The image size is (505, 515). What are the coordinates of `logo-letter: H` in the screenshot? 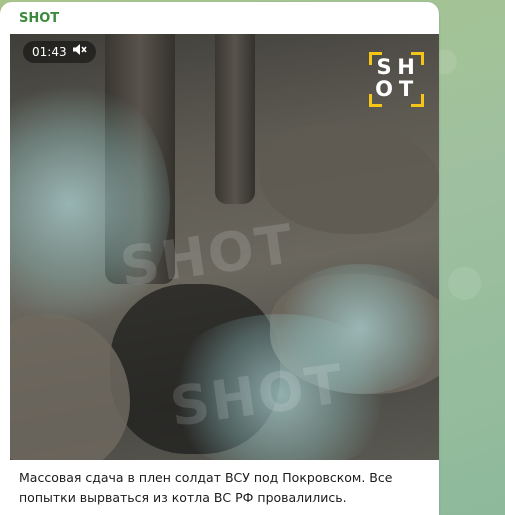 It's located at (406, 67).